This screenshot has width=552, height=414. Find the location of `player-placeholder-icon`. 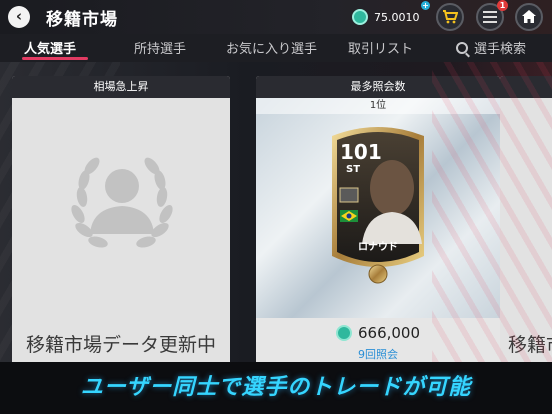

player-placeholder-icon is located at coordinates (122, 202).